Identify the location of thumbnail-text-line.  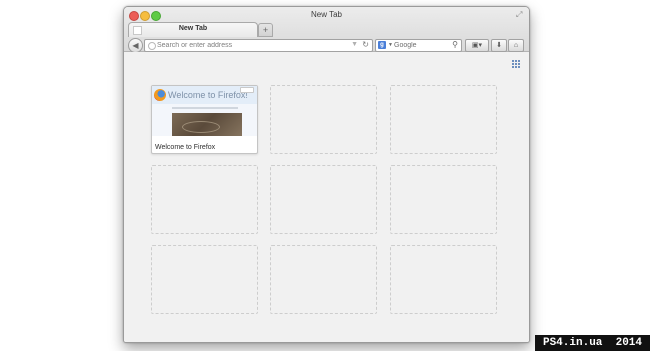
(205, 108).